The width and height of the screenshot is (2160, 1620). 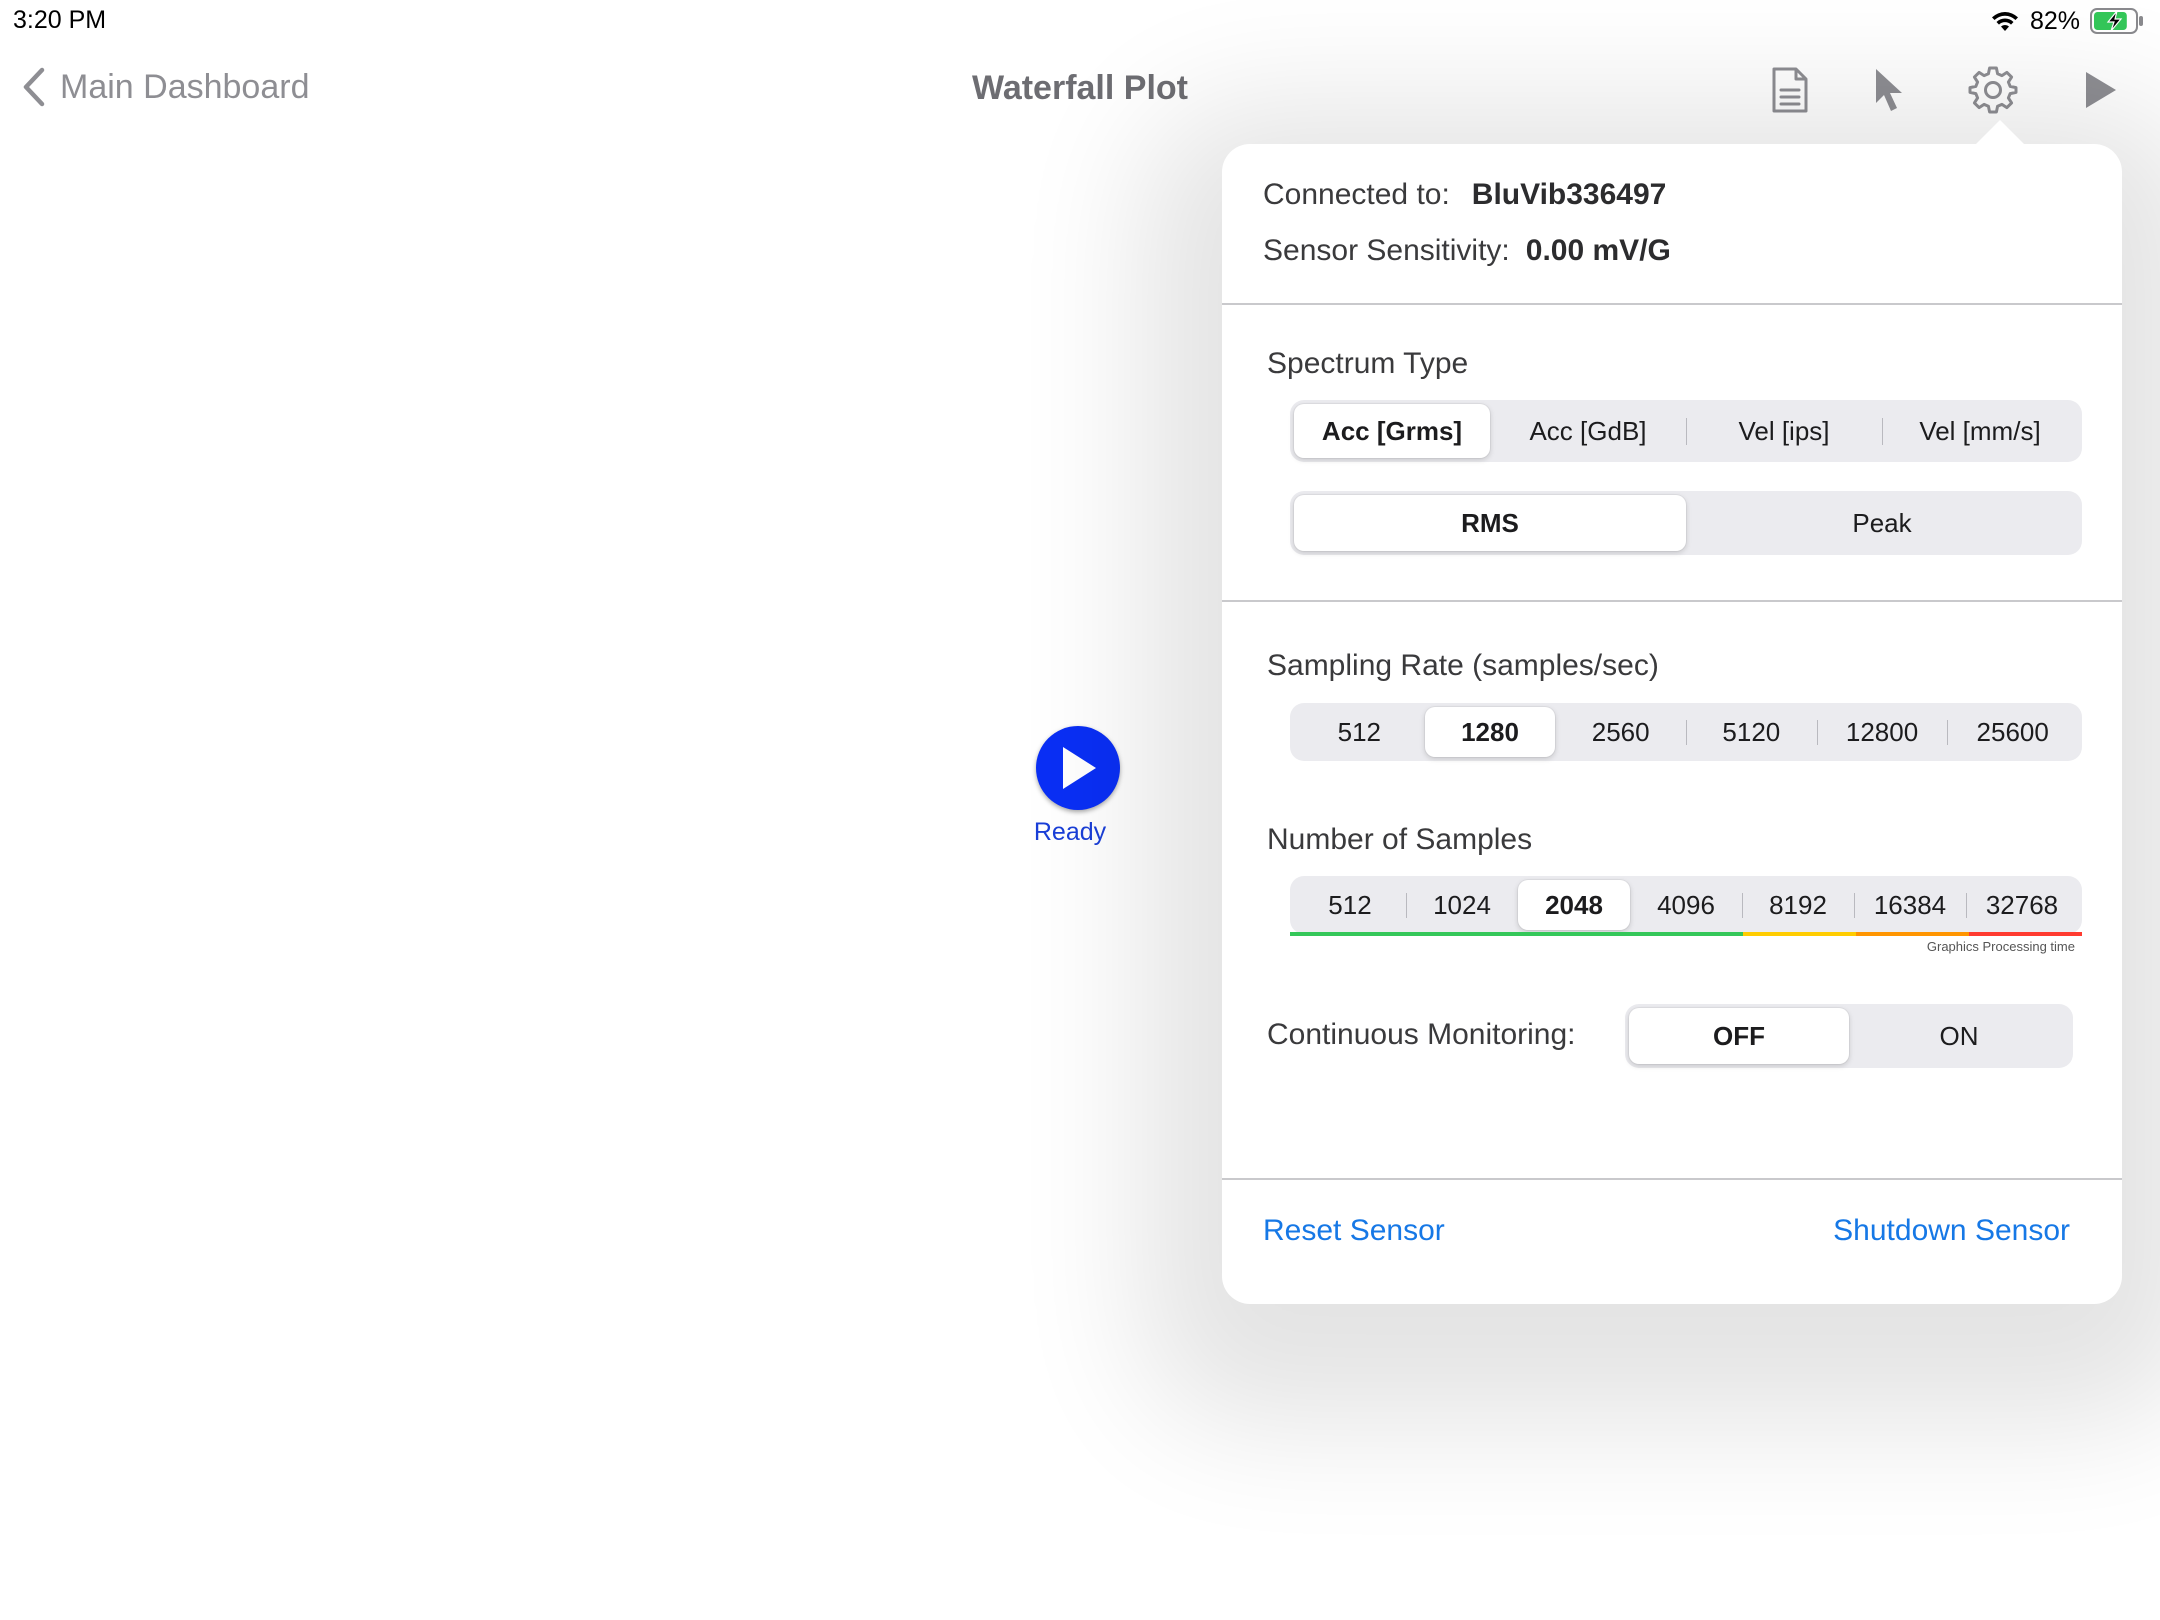 What do you see at coordinates (1070, 832) in the screenshot?
I see `status-label: Ready` at bounding box center [1070, 832].